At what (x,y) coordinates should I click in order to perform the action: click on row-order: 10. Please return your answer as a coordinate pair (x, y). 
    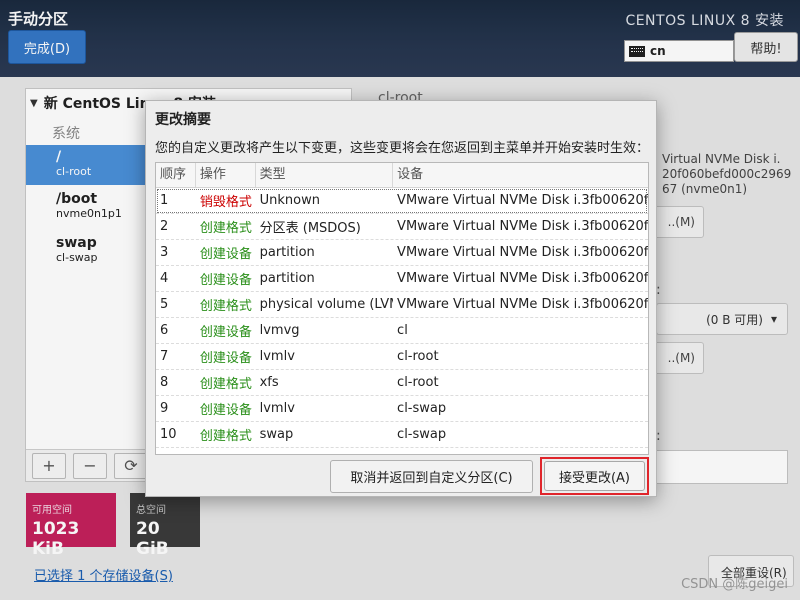
    Looking at the image, I should click on (168, 434).